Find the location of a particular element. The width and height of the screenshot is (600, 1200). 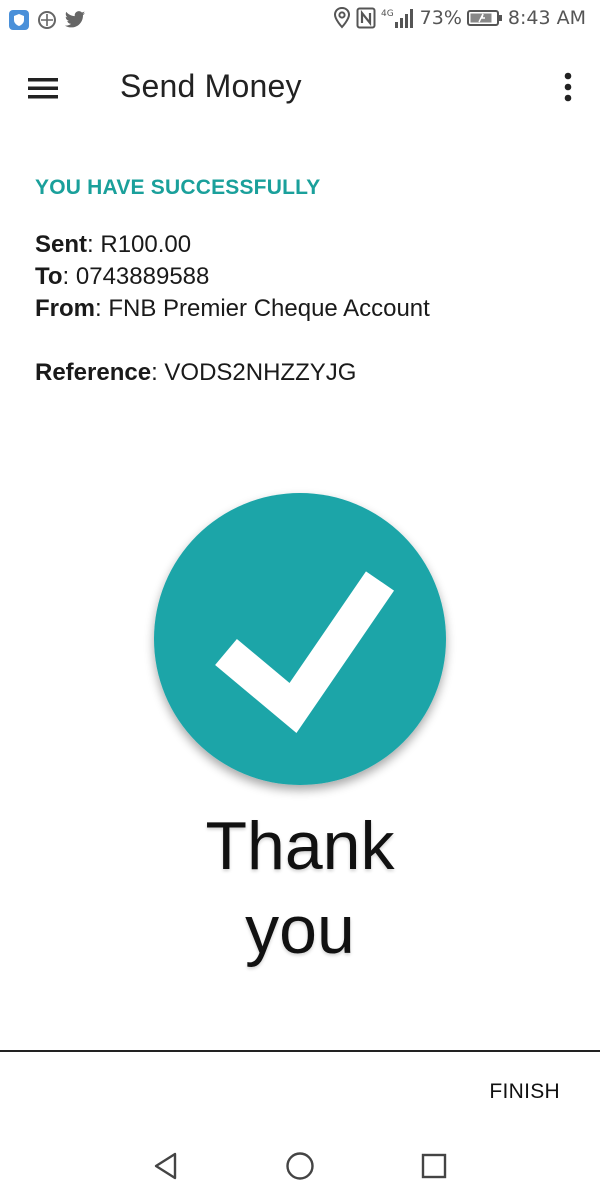

shield-app-icon is located at coordinates (19, 22).